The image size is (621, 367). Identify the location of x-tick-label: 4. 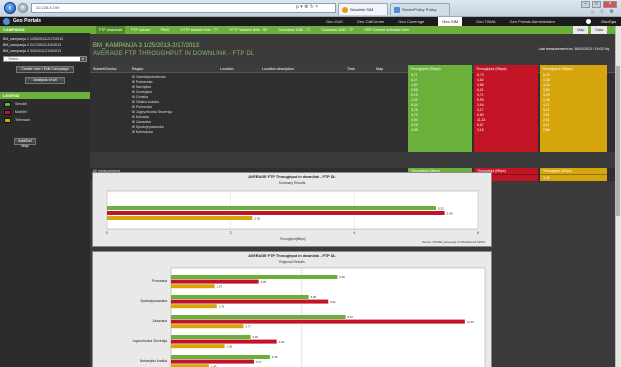
(354, 233).